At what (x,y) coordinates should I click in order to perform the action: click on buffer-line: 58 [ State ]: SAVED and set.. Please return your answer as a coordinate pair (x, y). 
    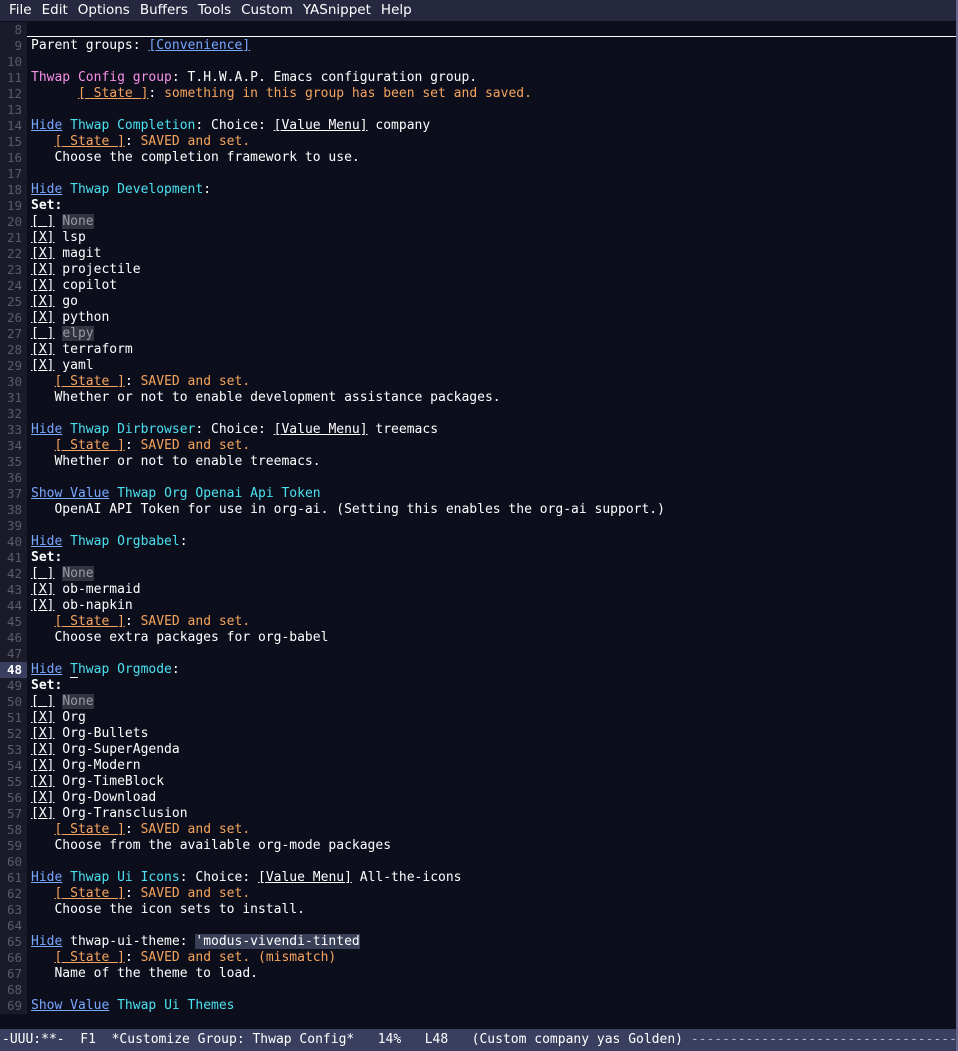
    Looking at the image, I should click on (478, 830).